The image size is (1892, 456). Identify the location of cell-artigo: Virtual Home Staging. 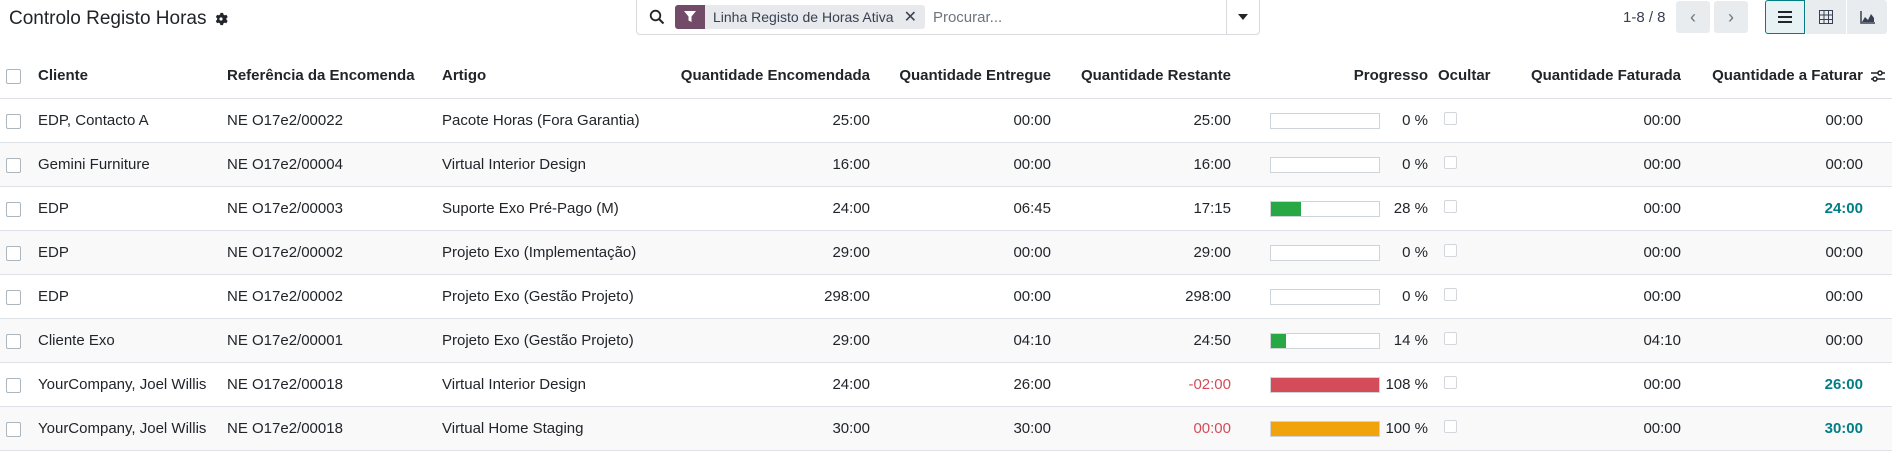
(533, 428).